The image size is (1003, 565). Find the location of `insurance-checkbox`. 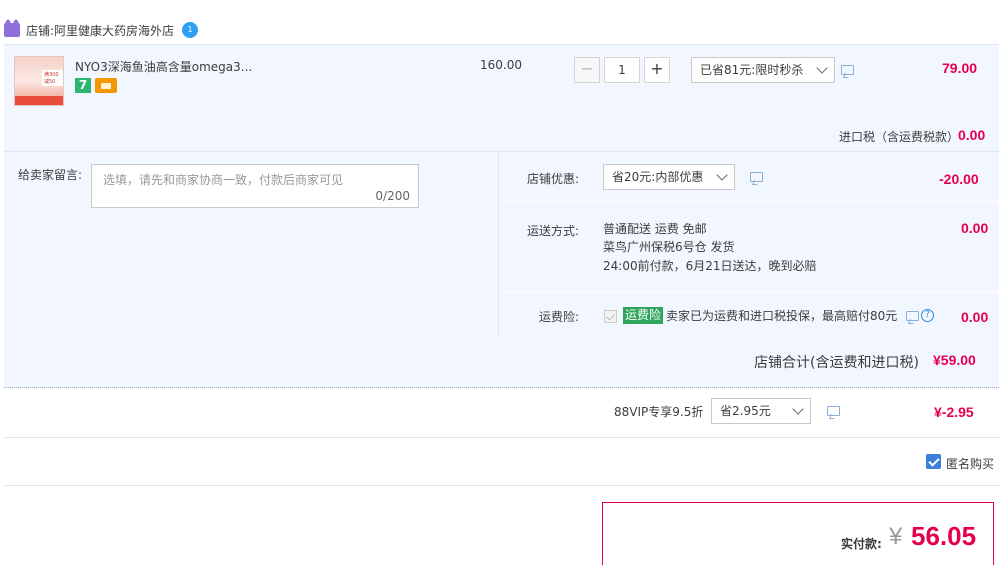

insurance-checkbox is located at coordinates (610, 316).